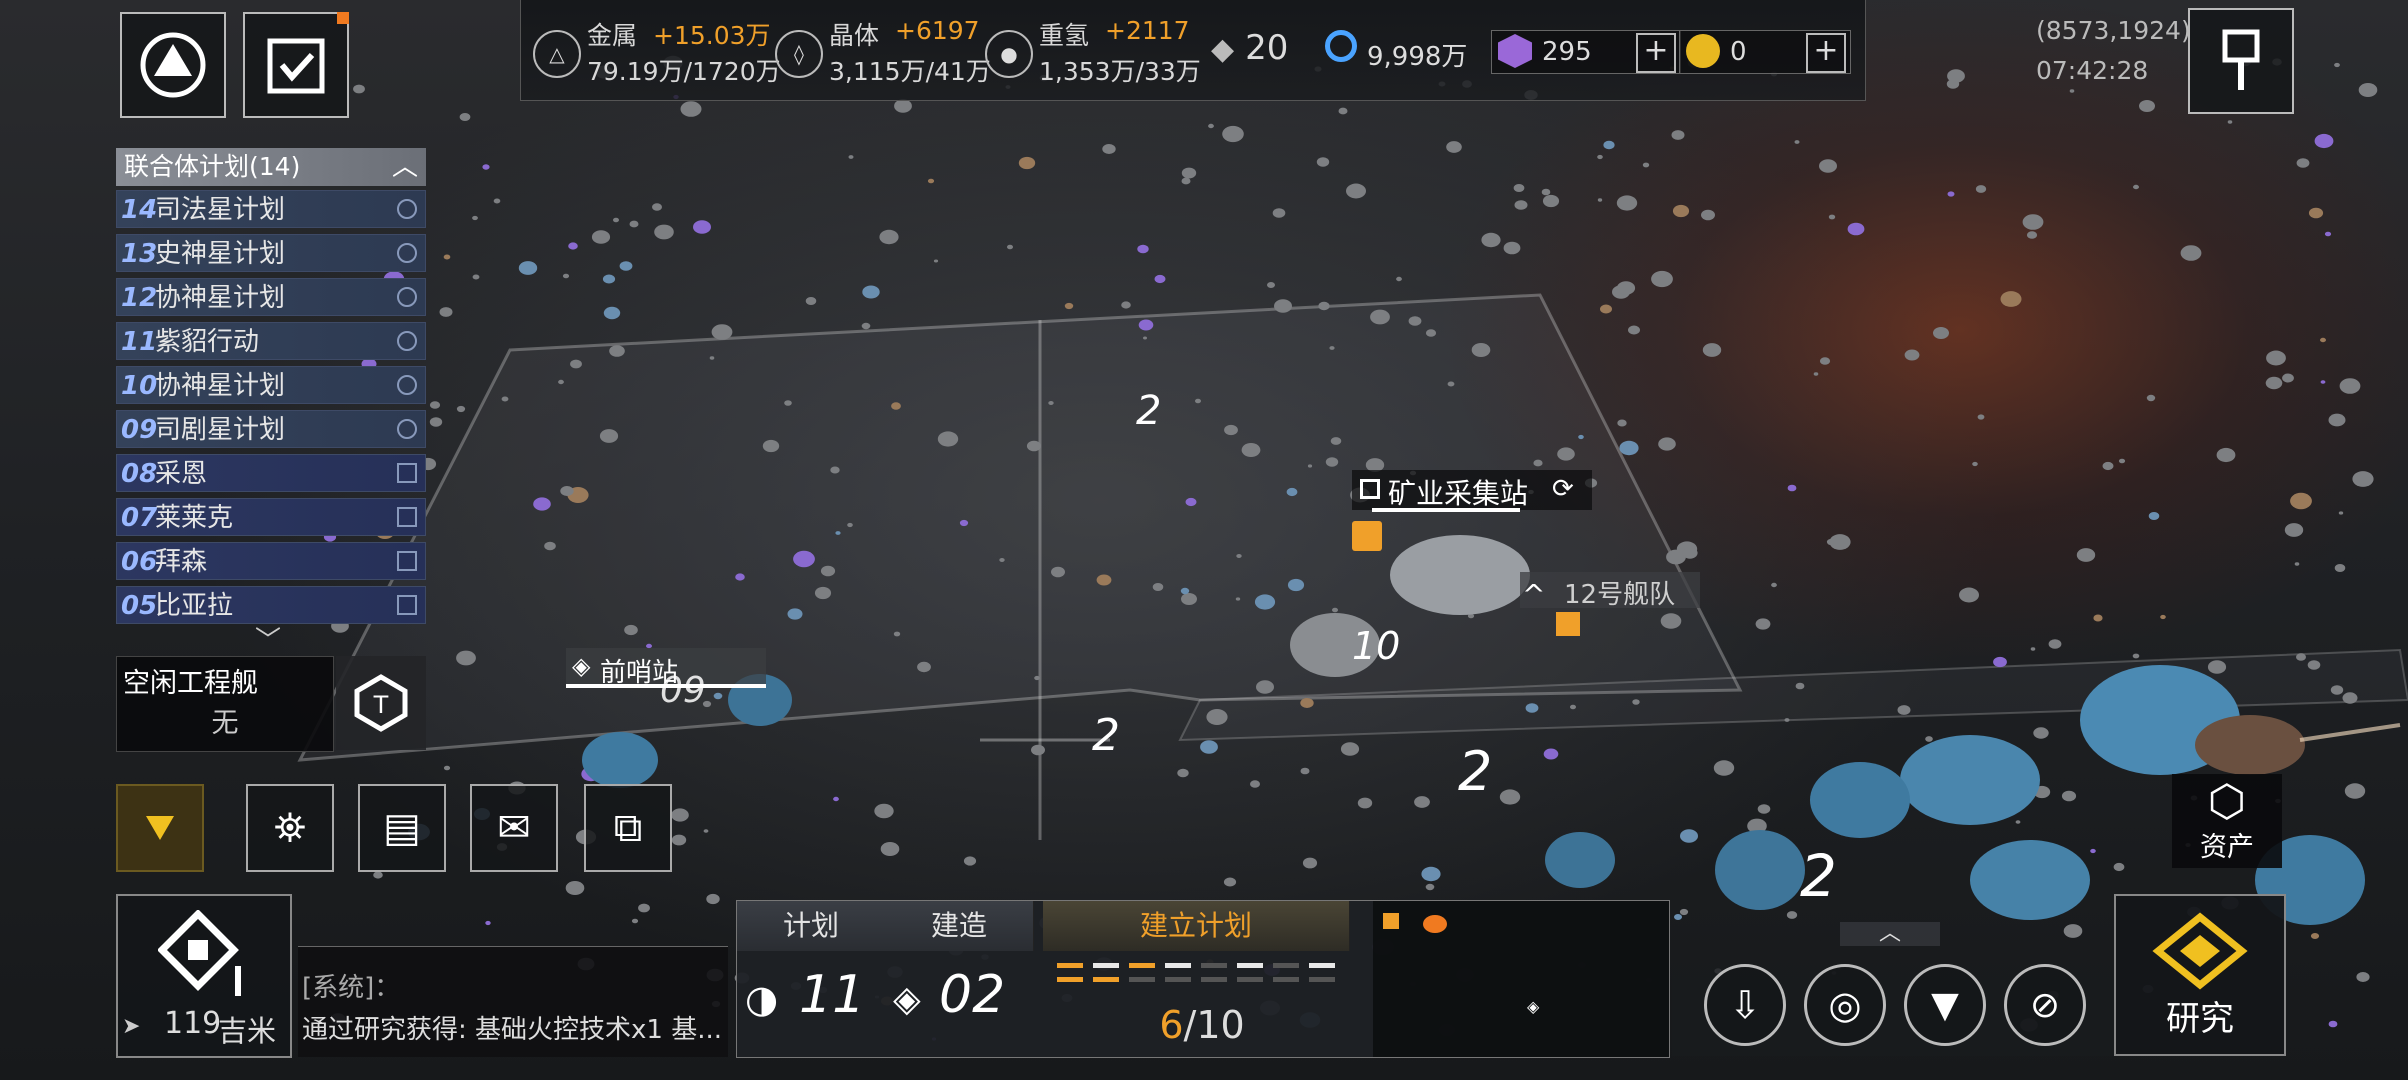  Describe the element at coordinates (160, 828) in the screenshot. I see `expand-menu-button` at that location.